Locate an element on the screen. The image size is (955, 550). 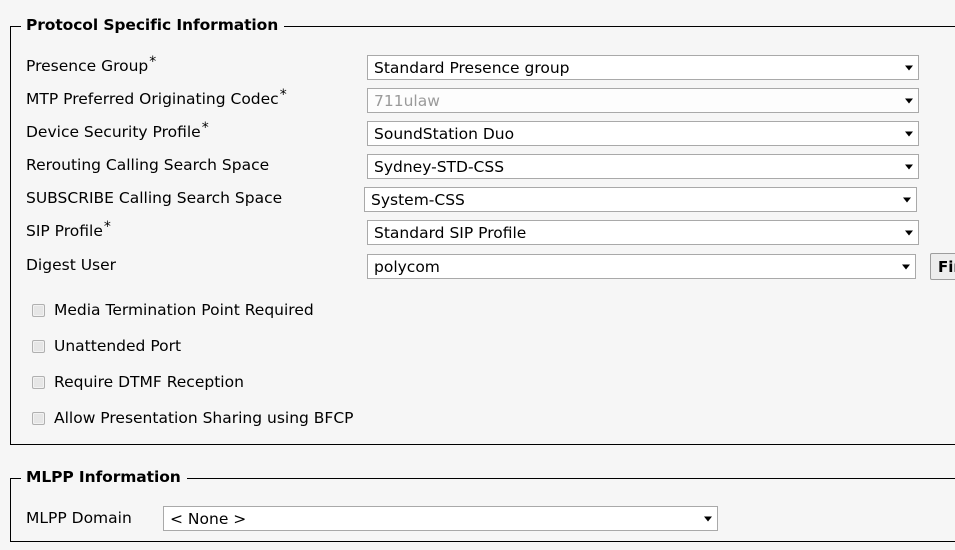
sip-profile-label: SIP Profile* is located at coordinates (68, 229).